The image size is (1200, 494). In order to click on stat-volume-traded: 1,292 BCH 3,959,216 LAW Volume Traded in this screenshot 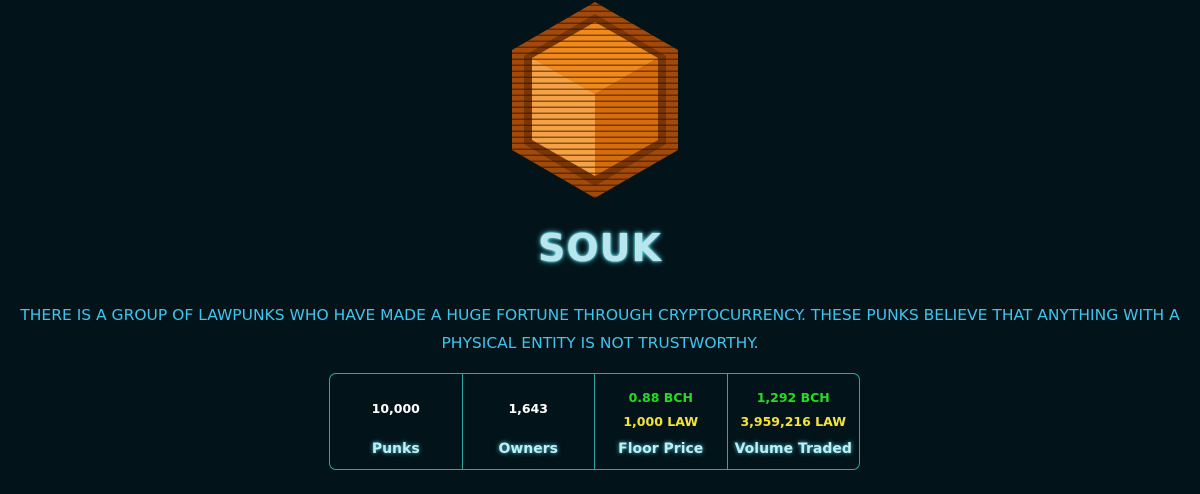, I will do `click(794, 421)`.